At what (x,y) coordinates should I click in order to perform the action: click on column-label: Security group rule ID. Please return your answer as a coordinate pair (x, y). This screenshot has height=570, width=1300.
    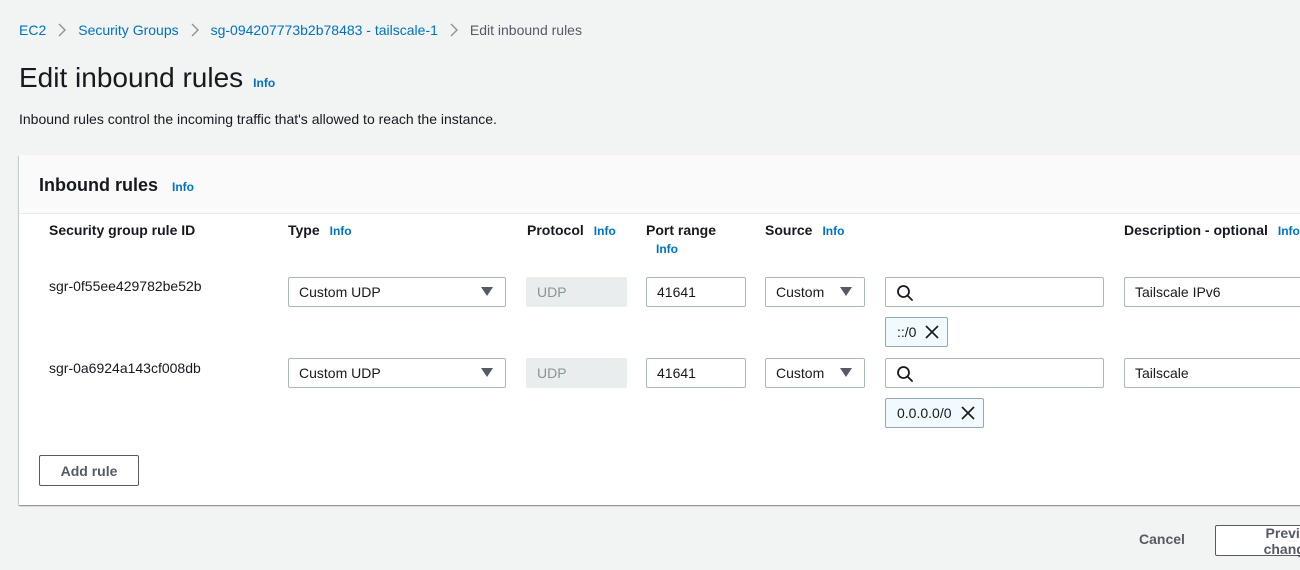
    Looking at the image, I should click on (122, 230).